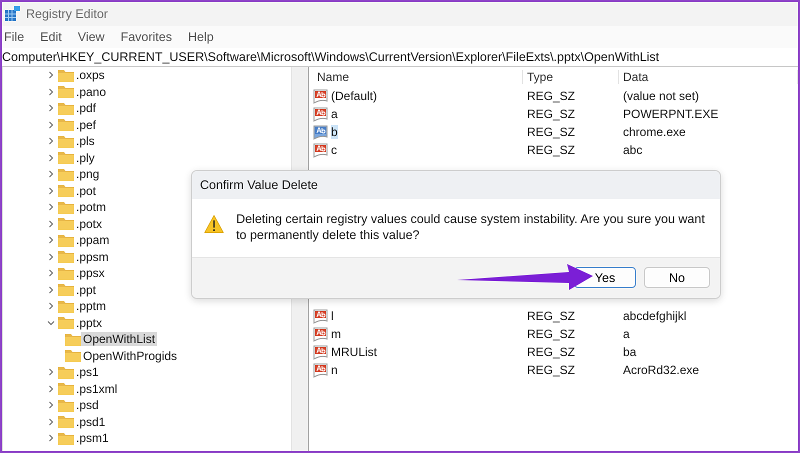 The width and height of the screenshot is (800, 453). Describe the element at coordinates (471, 227) in the screenshot. I see `dialog-message: Deleting certain registry values could cause system instability. Are you sure you want to permanently delete this value?` at that location.